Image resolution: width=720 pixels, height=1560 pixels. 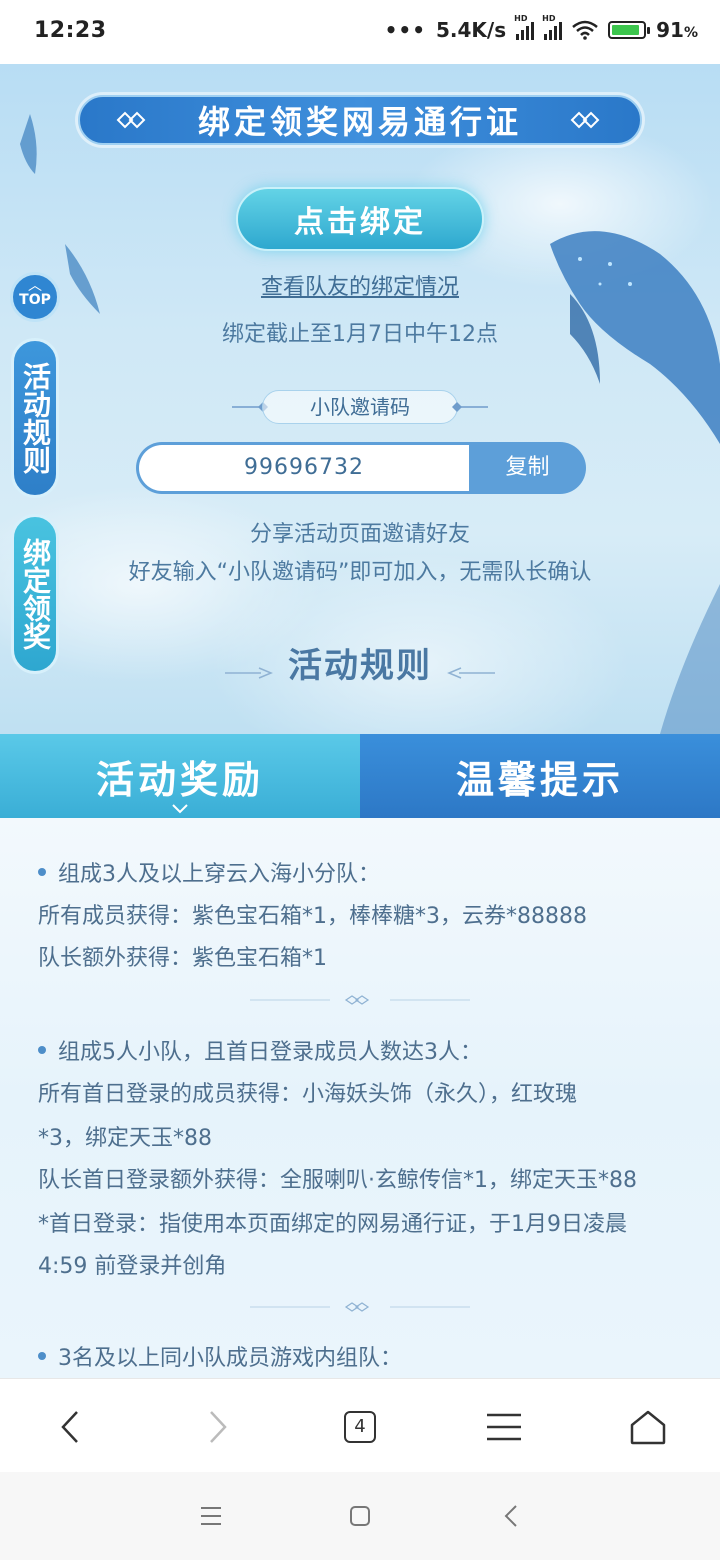 What do you see at coordinates (211, 1516) in the screenshot?
I see `recent-apps-icon` at bounding box center [211, 1516].